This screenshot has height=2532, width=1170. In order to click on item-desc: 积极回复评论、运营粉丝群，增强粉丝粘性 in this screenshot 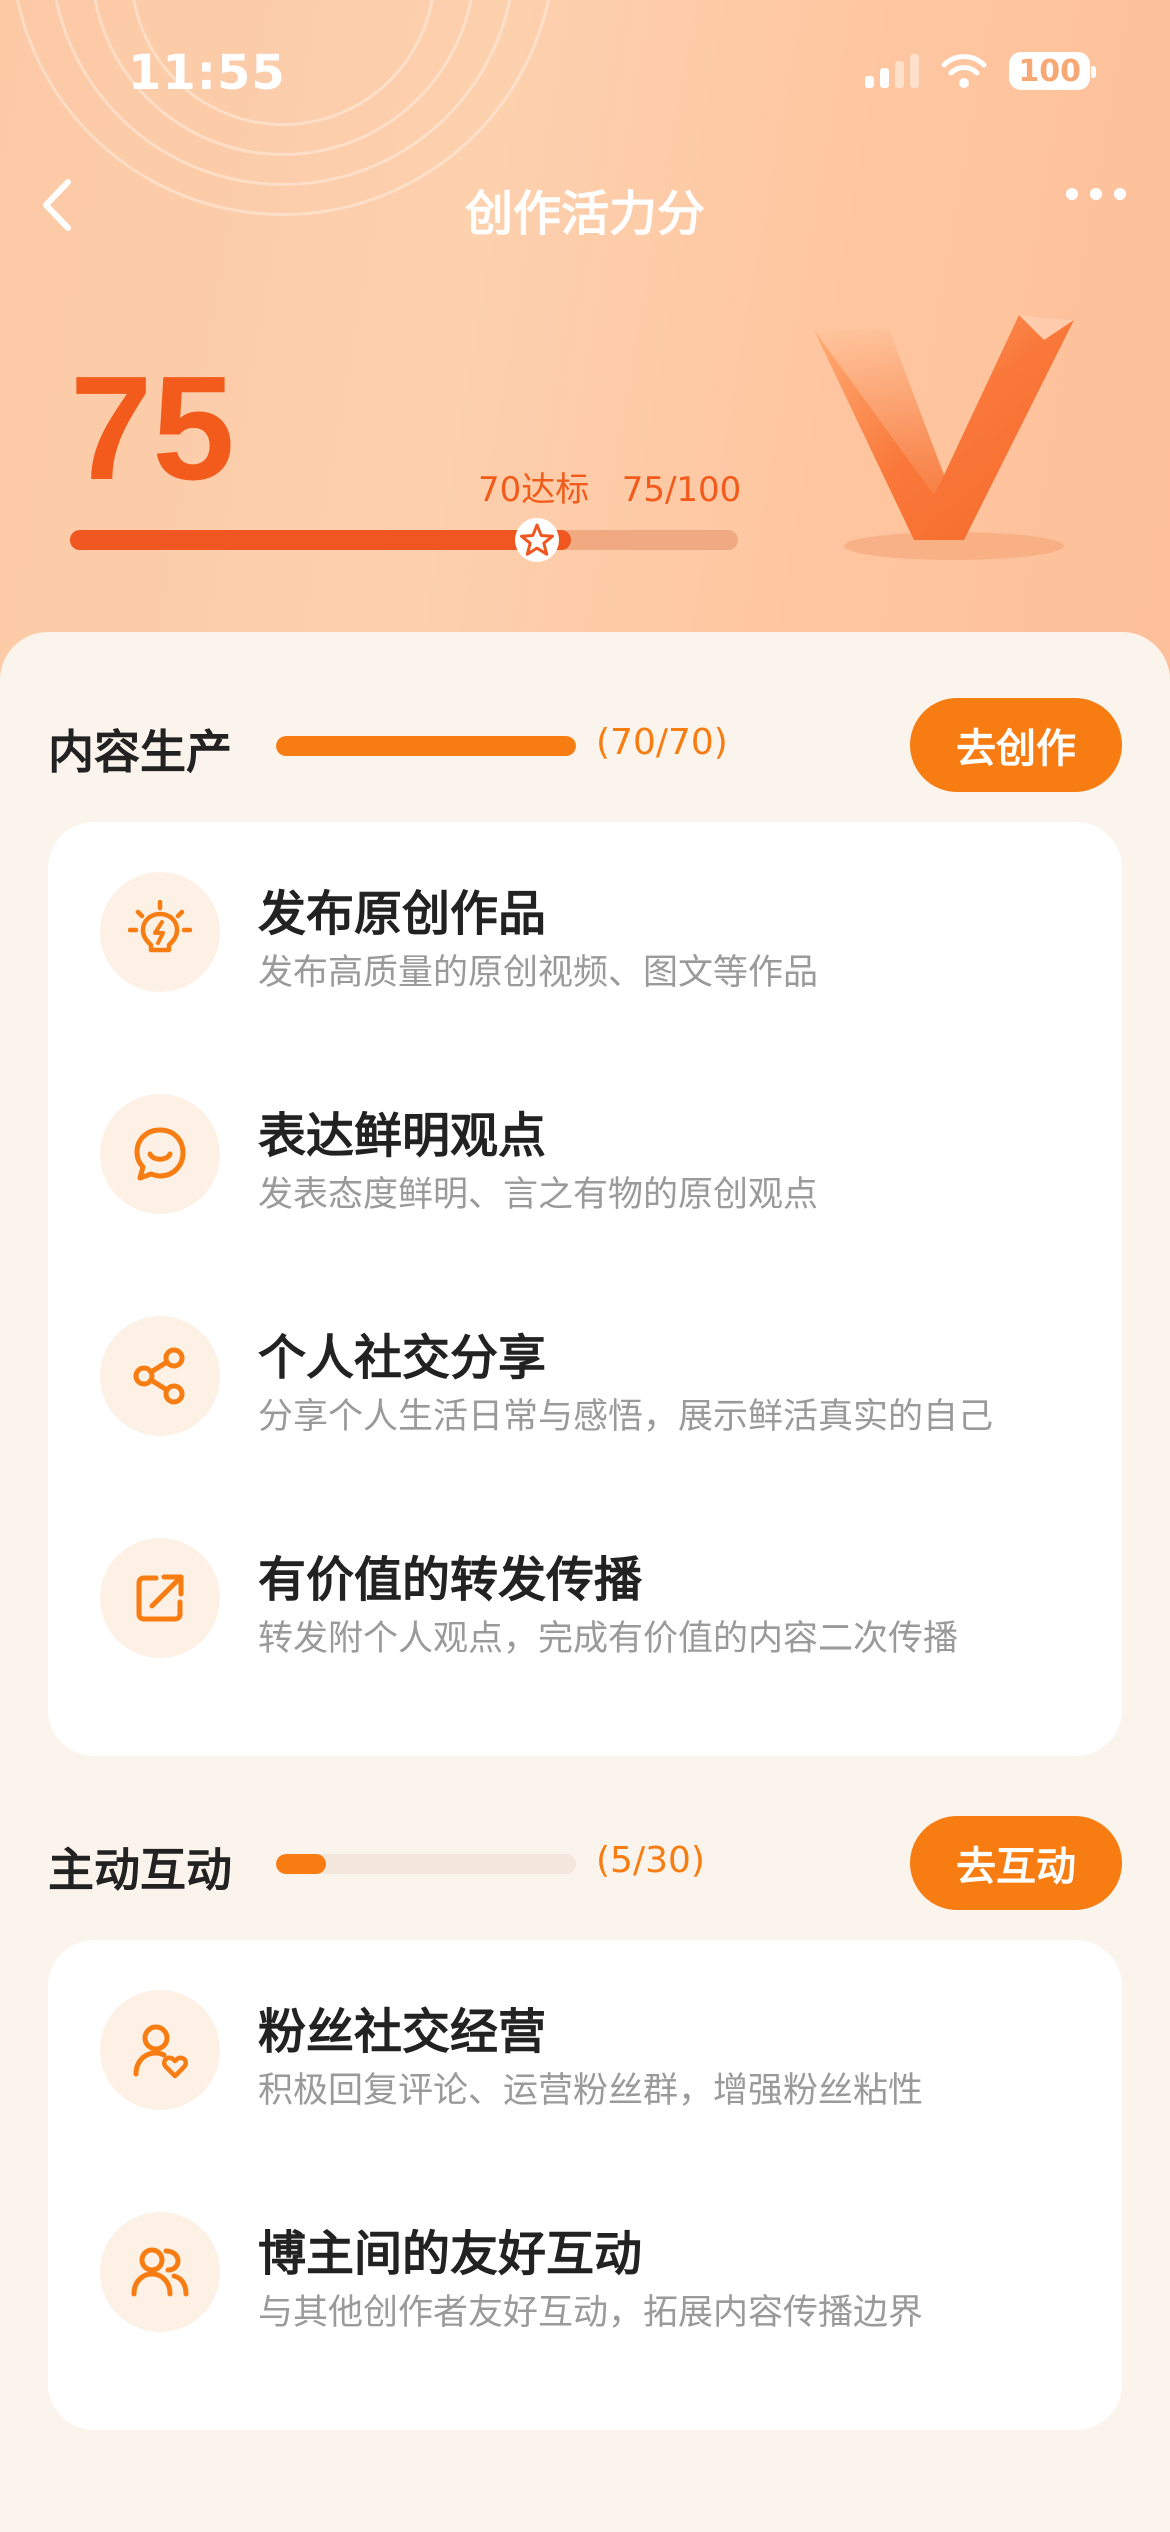, I will do `click(591, 2091)`.